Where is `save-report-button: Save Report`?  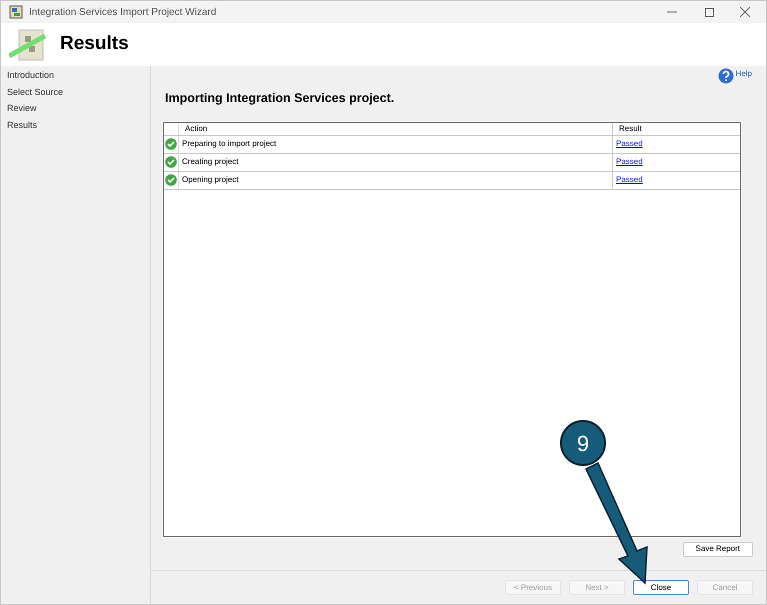 save-report-button: Save Report is located at coordinates (717, 549).